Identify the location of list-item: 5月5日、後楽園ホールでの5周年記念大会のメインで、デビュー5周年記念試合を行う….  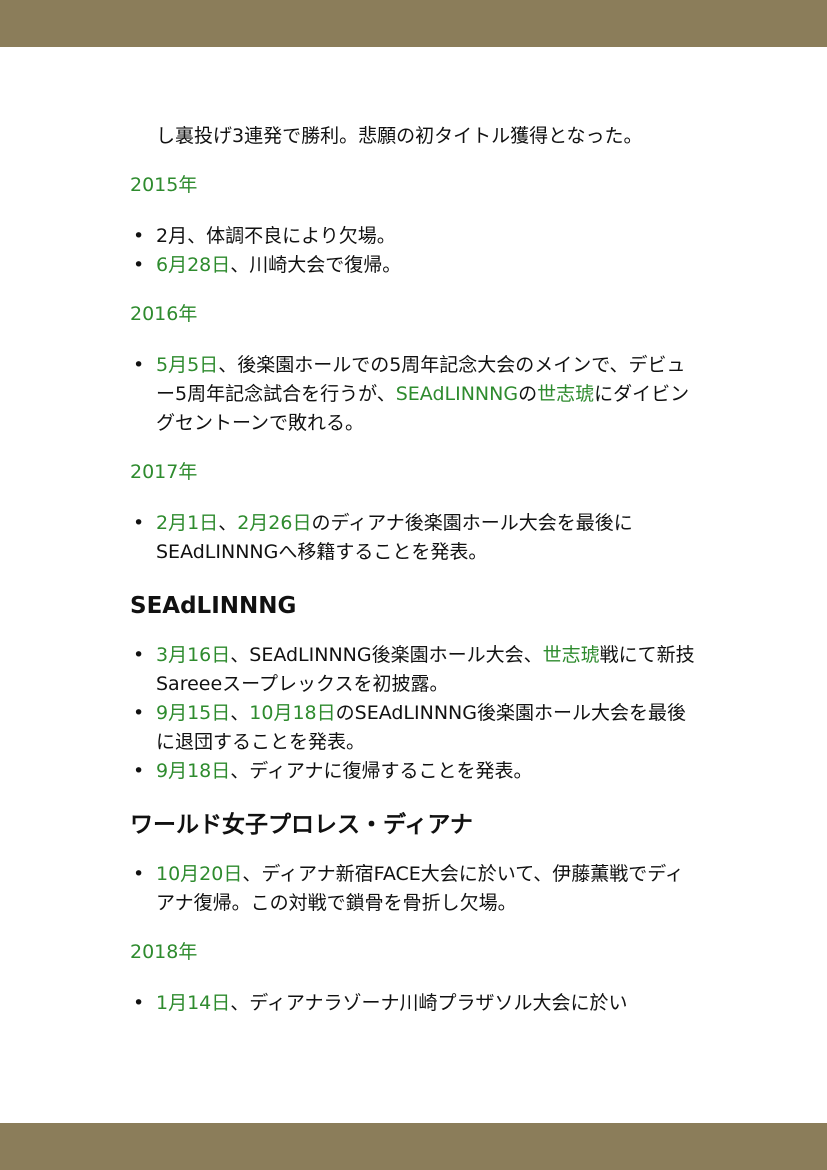
(415, 394).